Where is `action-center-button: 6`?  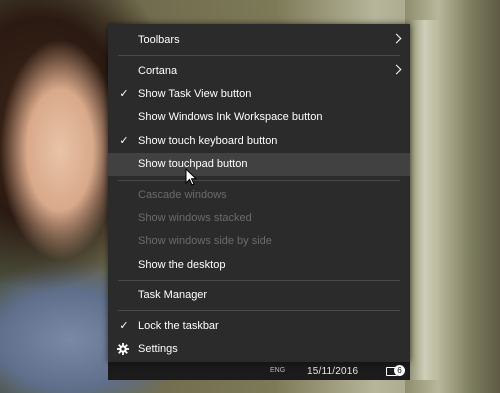
action-center-button: 6 is located at coordinates (395, 371).